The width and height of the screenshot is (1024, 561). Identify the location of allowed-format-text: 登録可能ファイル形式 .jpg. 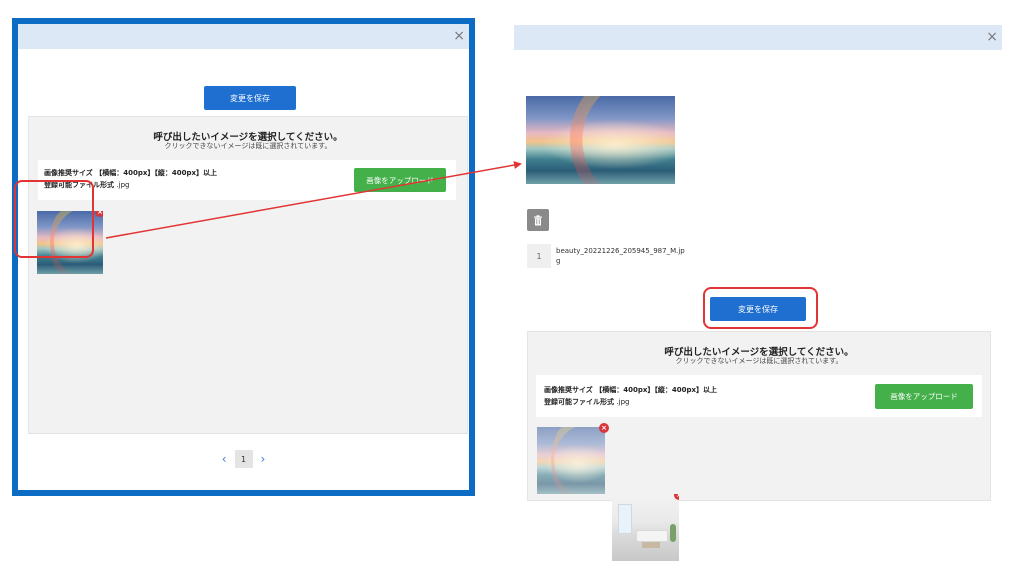
(587, 402).